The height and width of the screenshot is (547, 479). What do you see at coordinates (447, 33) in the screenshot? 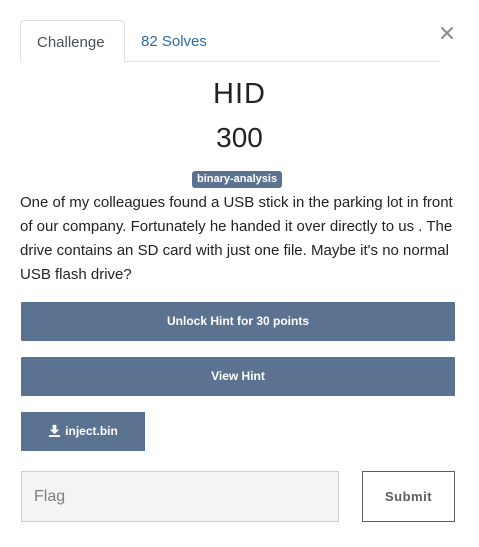
I see `close-icon` at bounding box center [447, 33].